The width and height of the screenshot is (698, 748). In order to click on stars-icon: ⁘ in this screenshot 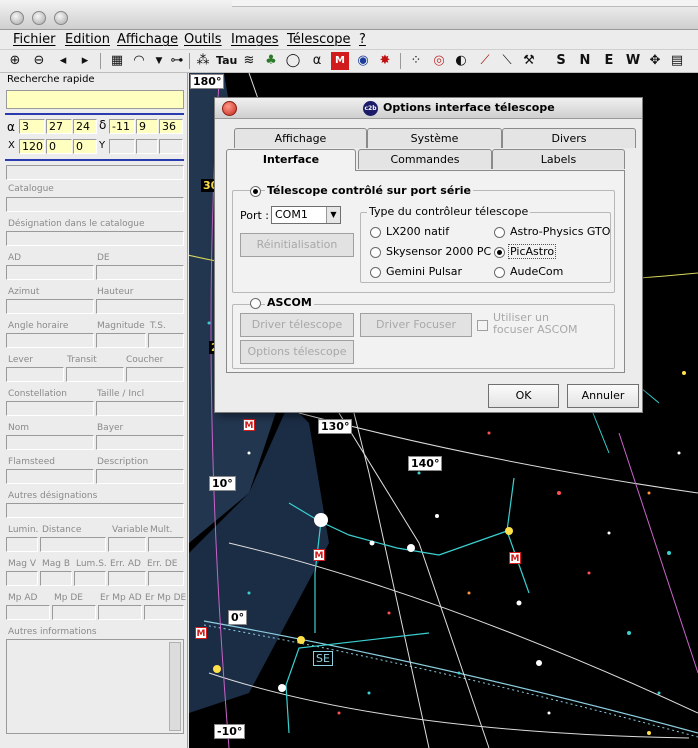, I will do `click(416, 61)`.